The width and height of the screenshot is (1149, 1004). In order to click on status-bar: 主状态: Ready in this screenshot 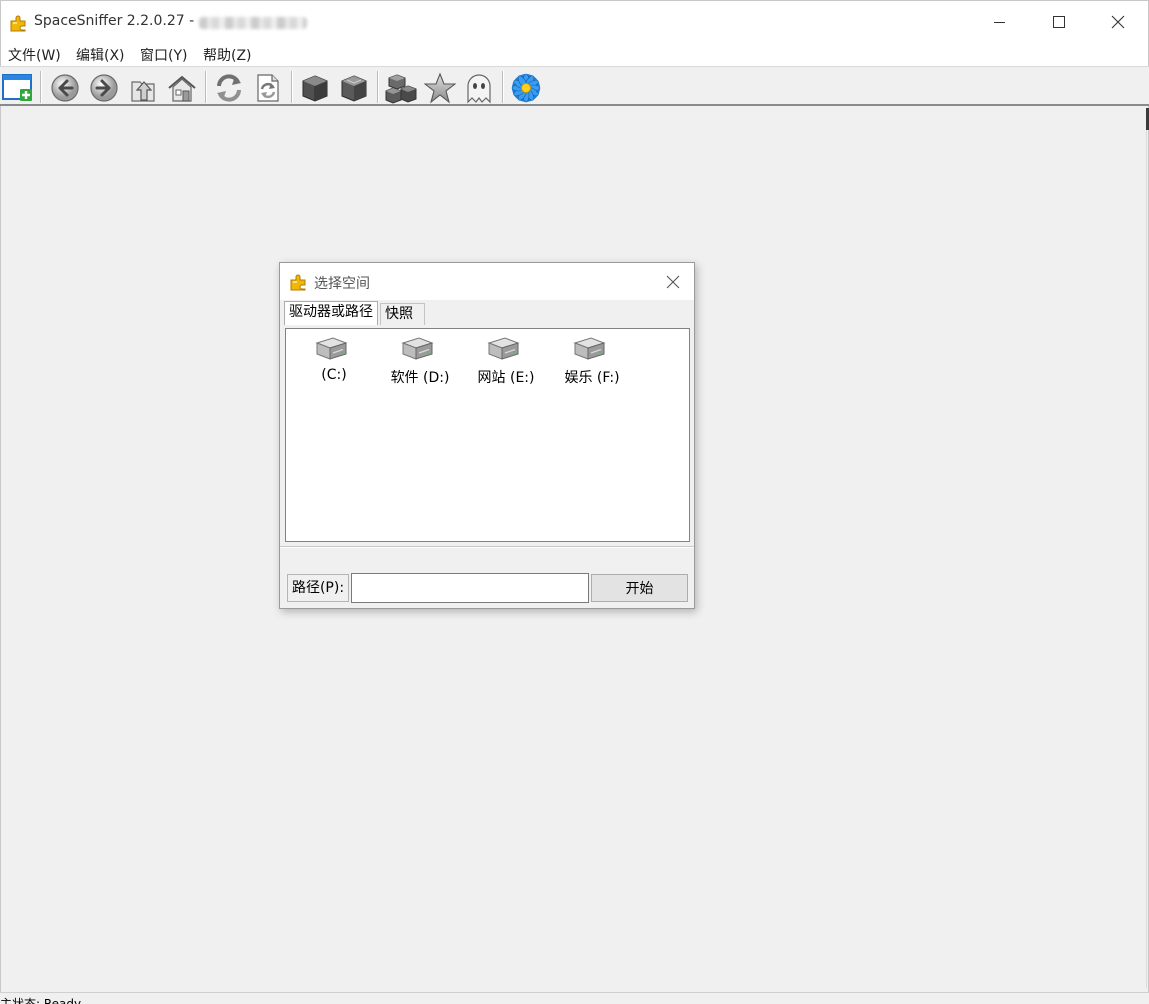, I will do `click(574, 998)`.